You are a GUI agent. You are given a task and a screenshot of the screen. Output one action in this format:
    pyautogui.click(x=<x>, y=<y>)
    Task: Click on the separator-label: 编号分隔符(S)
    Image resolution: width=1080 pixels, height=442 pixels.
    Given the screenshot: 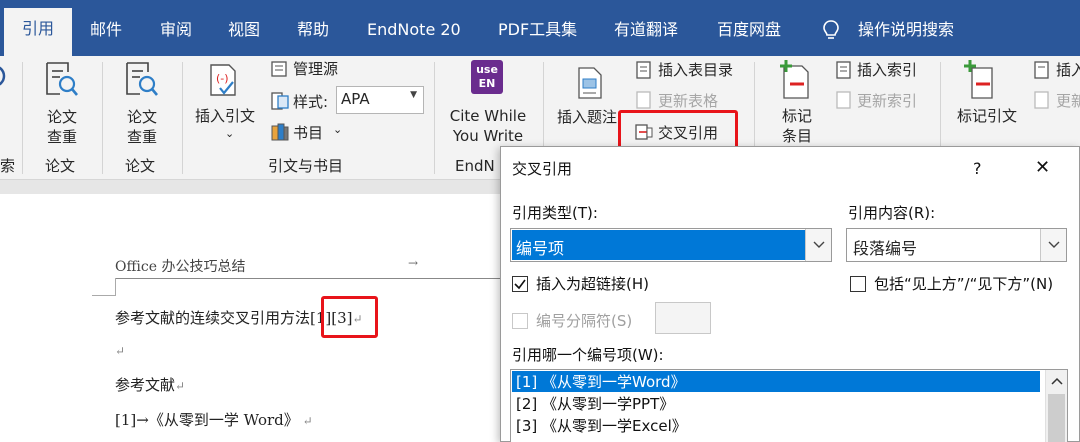 What is the action you would take?
    pyautogui.click(x=584, y=321)
    